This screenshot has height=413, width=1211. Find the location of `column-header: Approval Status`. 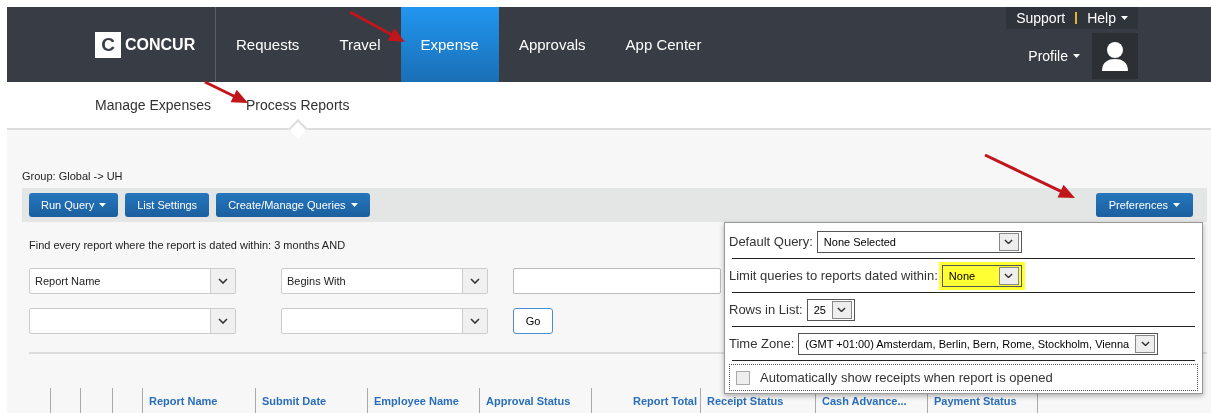

column-header: Approval Status is located at coordinates (535, 400).